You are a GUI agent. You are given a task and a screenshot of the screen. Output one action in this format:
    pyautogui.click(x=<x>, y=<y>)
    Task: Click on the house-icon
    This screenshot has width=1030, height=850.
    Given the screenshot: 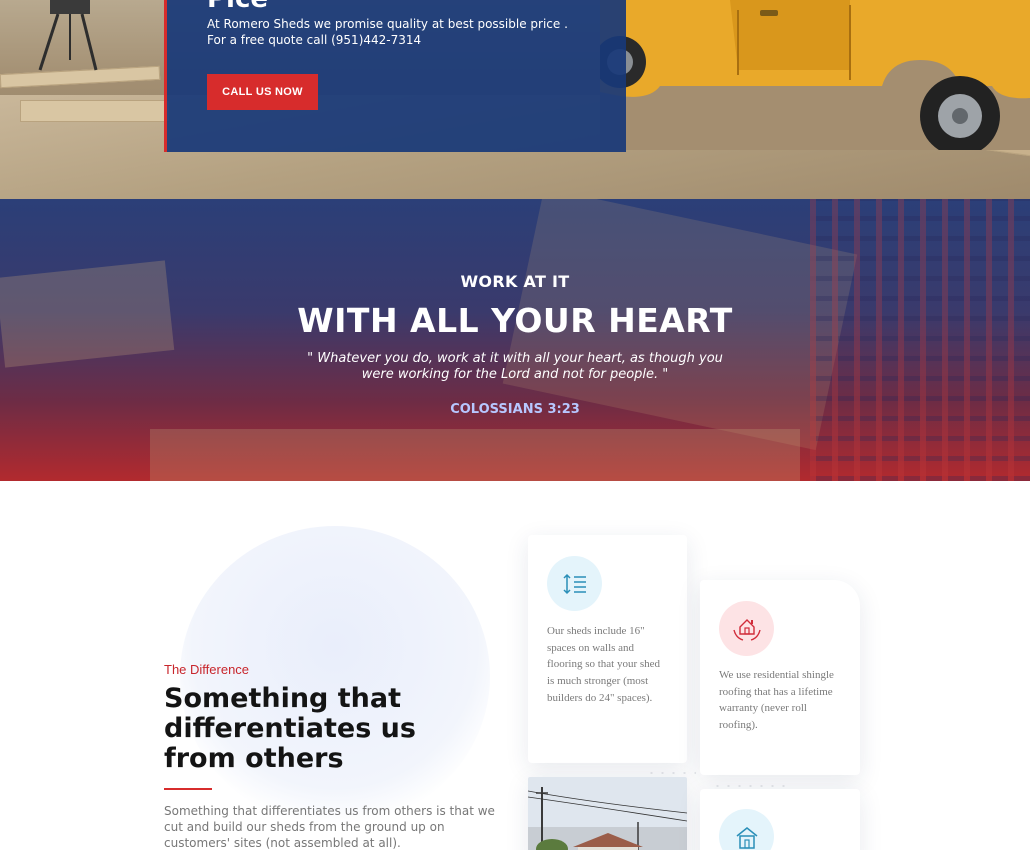 What is the action you would take?
    pyautogui.click(x=746, y=829)
    